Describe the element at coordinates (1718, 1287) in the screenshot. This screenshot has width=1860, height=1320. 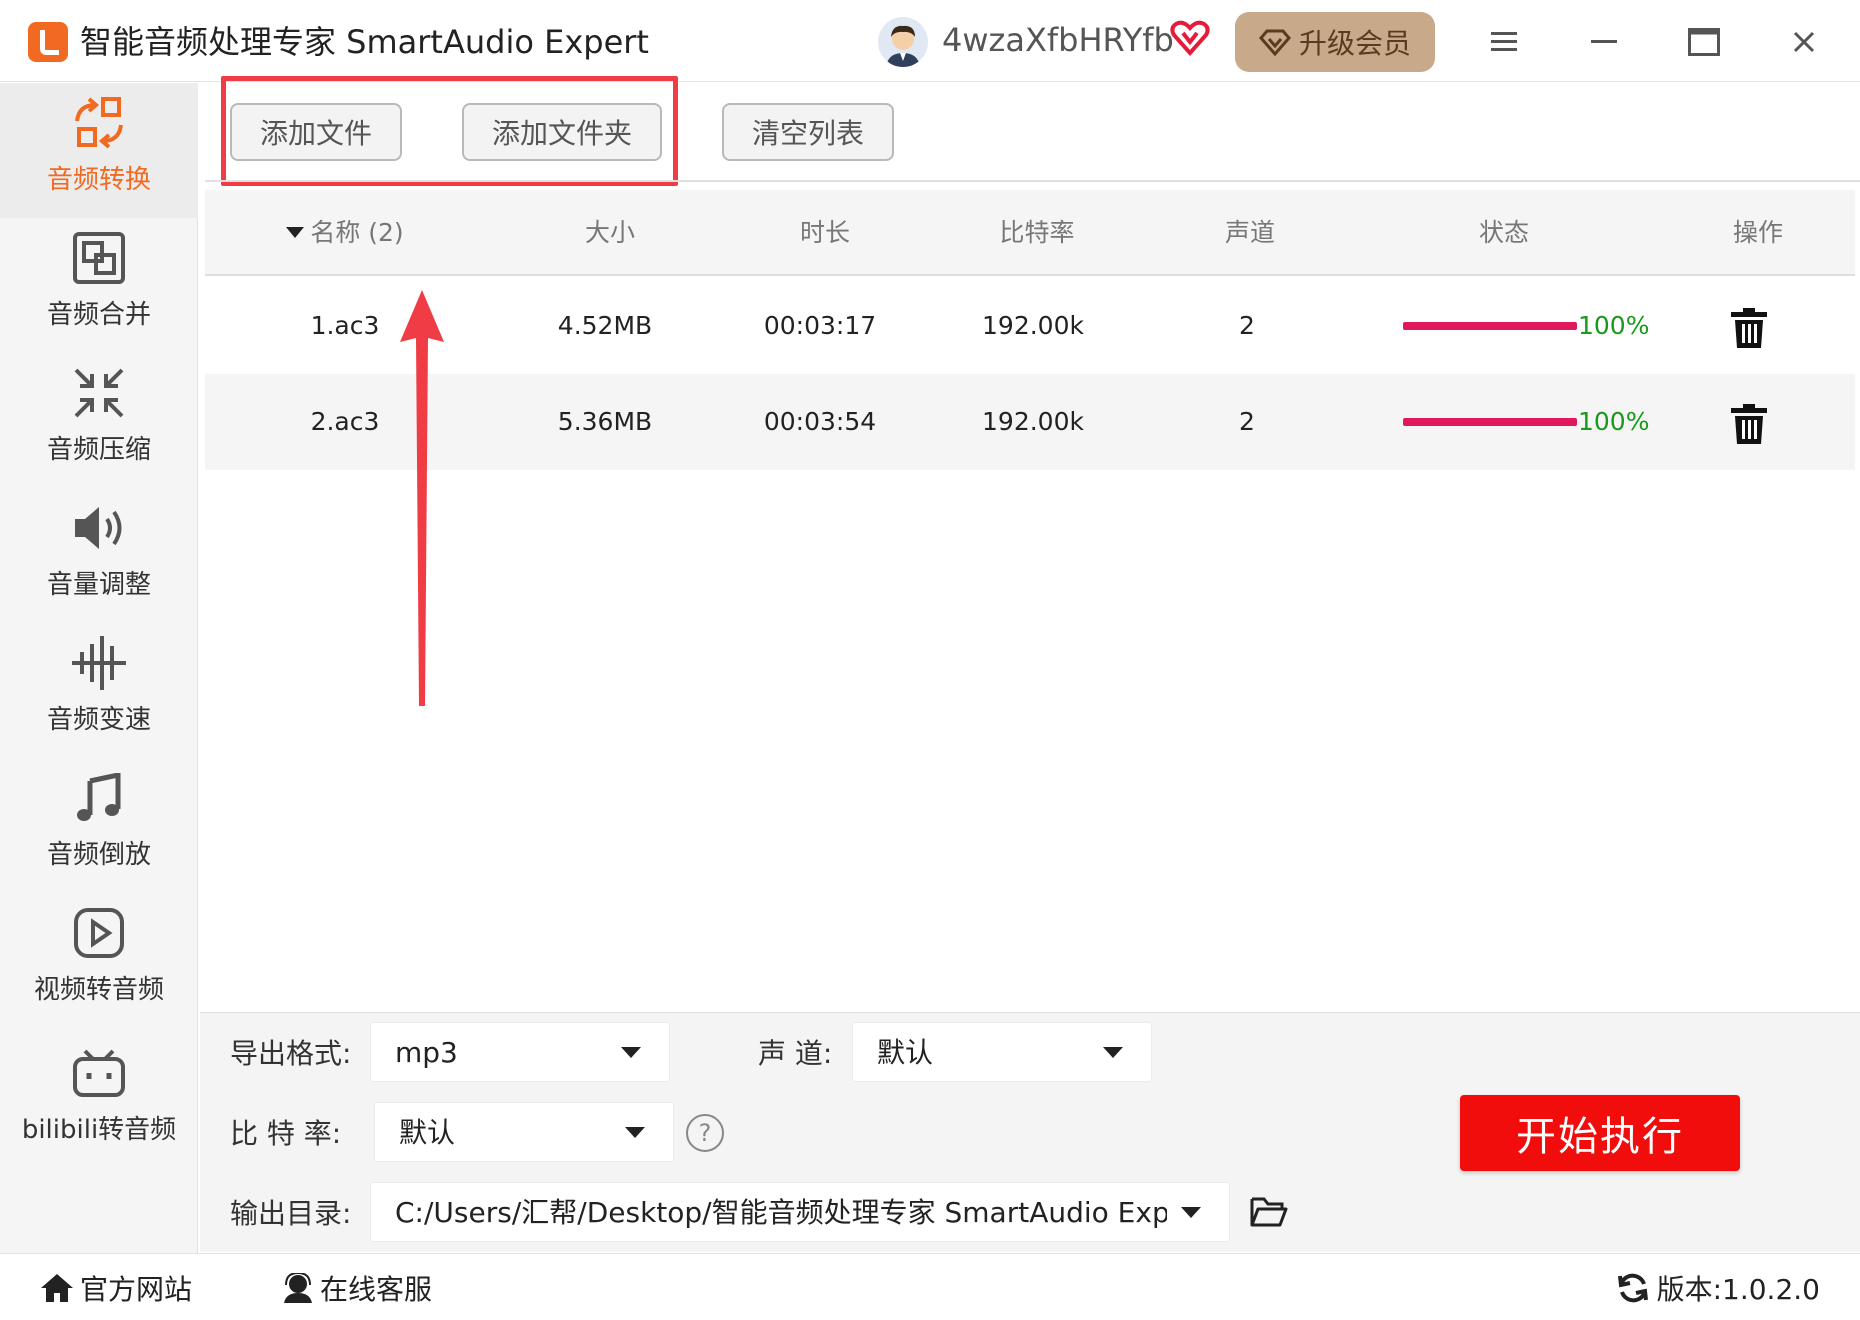
I see `version-info: 版本:1.0.2.0` at that location.